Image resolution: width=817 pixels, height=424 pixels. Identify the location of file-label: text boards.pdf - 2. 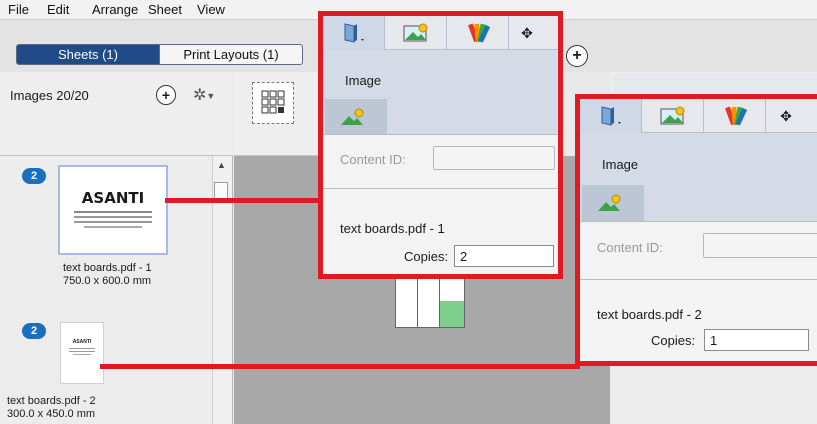
(649, 314).